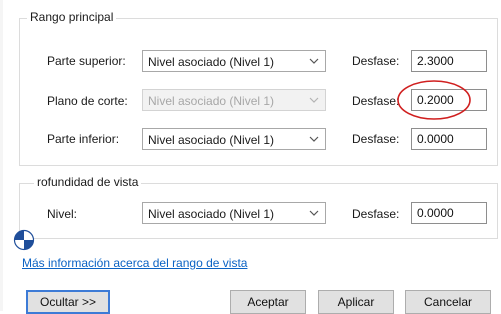 This screenshot has width=501, height=314. I want to click on cut-plane-label: Plano de corte:, so click(87, 101).